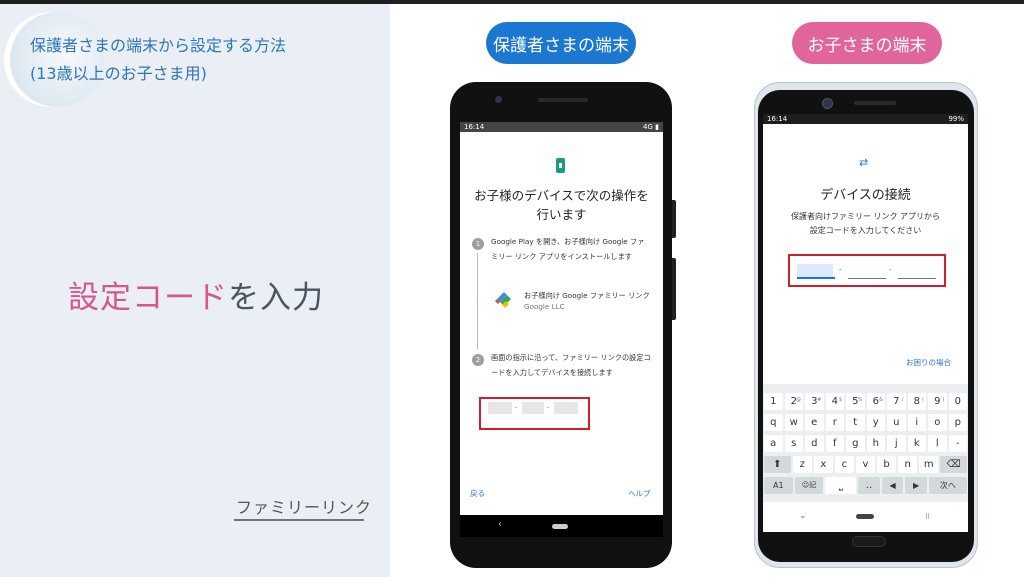 The image size is (1024, 577). I want to click on step-1-number: 1, so click(478, 244).